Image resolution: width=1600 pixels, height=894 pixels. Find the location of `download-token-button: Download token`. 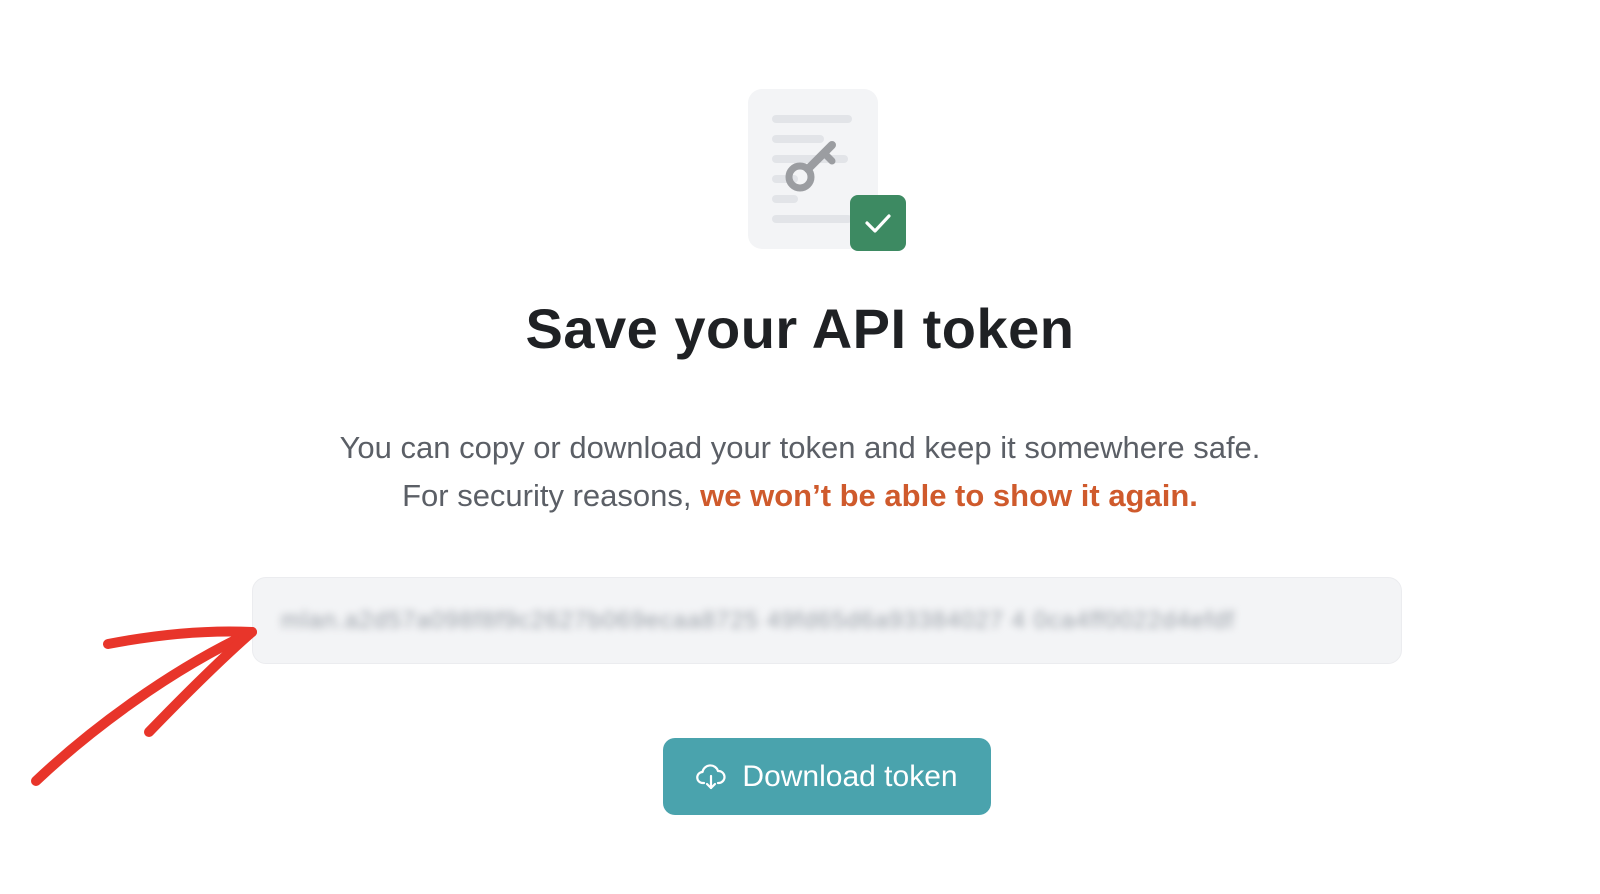

download-token-button: Download token is located at coordinates (827, 776).